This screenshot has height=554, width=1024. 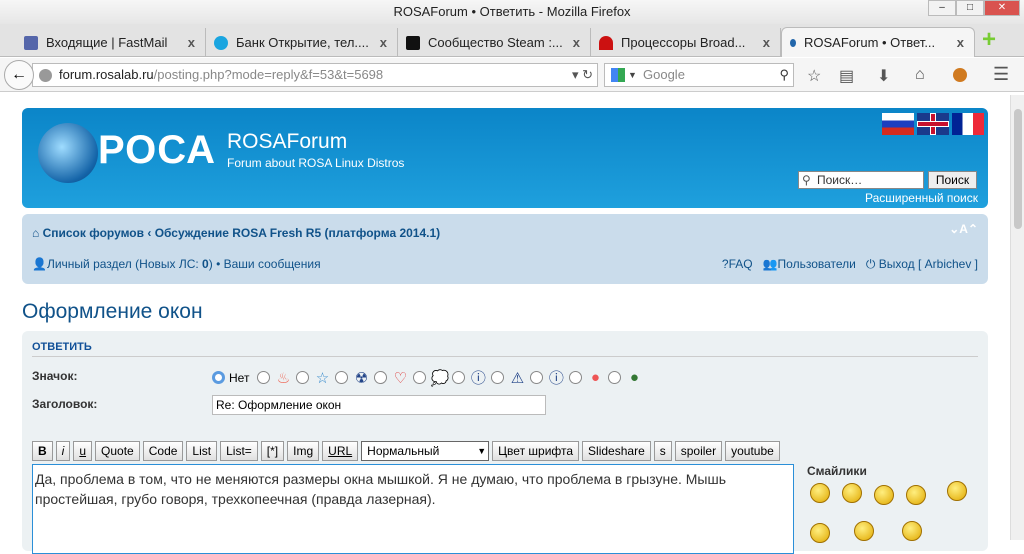 I want to click on steam-icon, so click(x=413, y=42).